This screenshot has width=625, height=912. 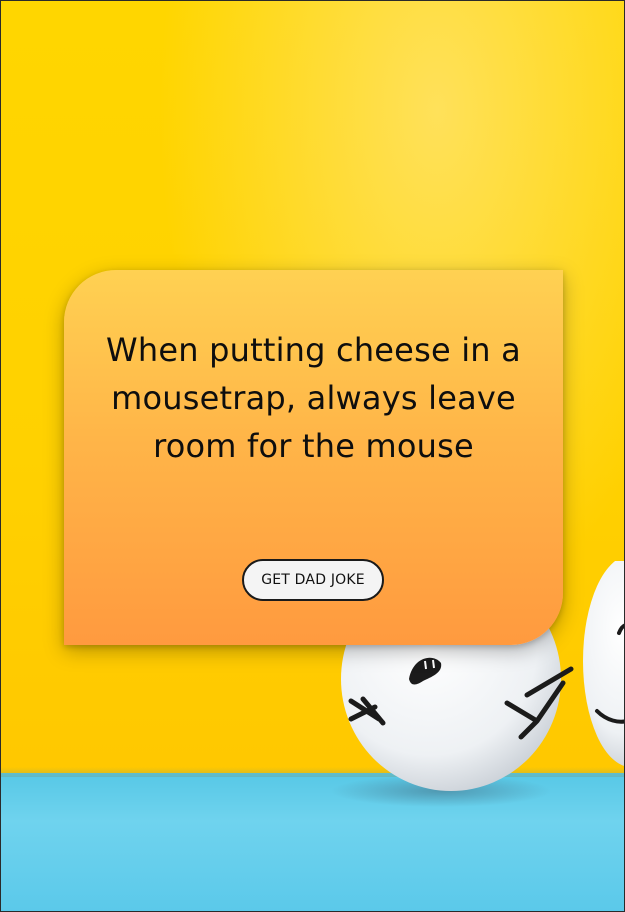 What do you see at coordinates (313, 580) in the screenshot?
I see `get-dad-joke-button: GET DAD JOKE` at bounding box center [313, 580].